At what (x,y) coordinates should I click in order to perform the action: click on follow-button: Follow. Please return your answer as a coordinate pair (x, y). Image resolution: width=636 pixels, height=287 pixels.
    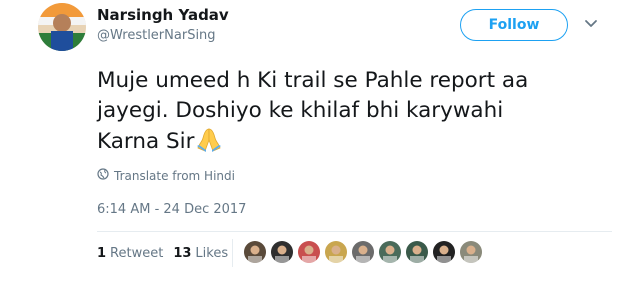
    Looking at the image, I should click on (514, 25).